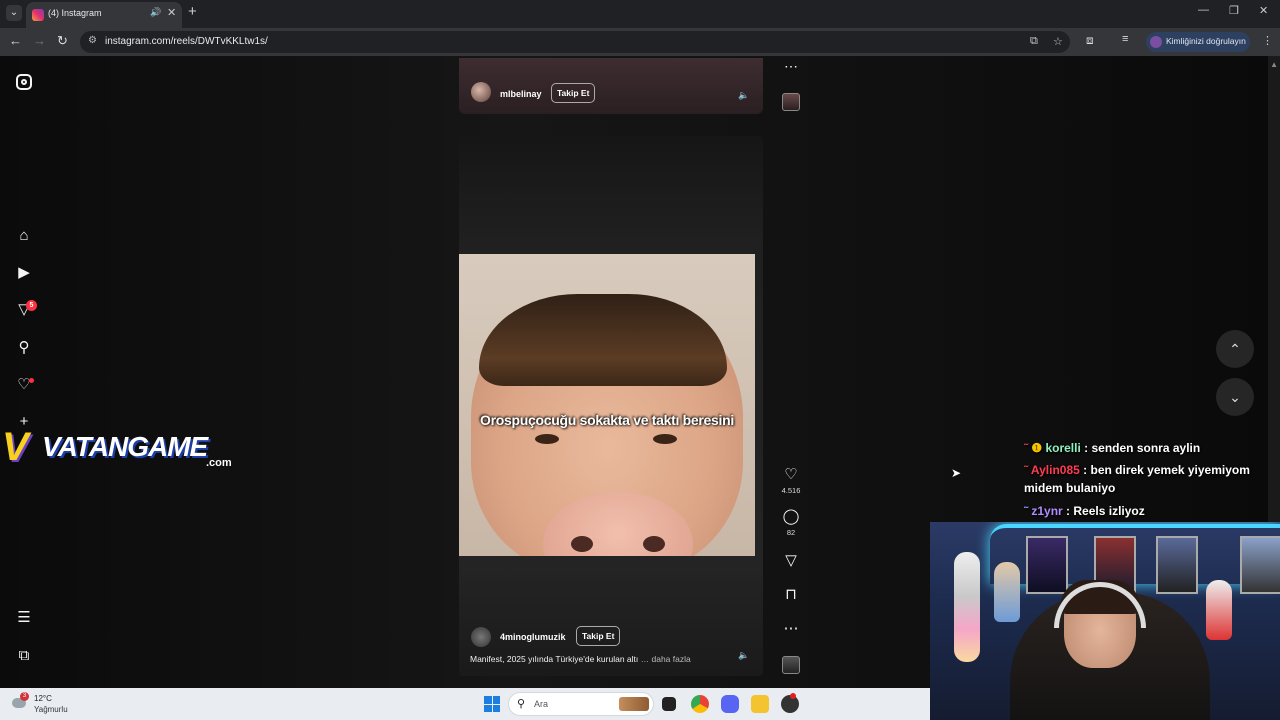 The height and width of the screenshot is (720, 1280). I want to click on window-close-icon: ✕, so click(1263, 10).